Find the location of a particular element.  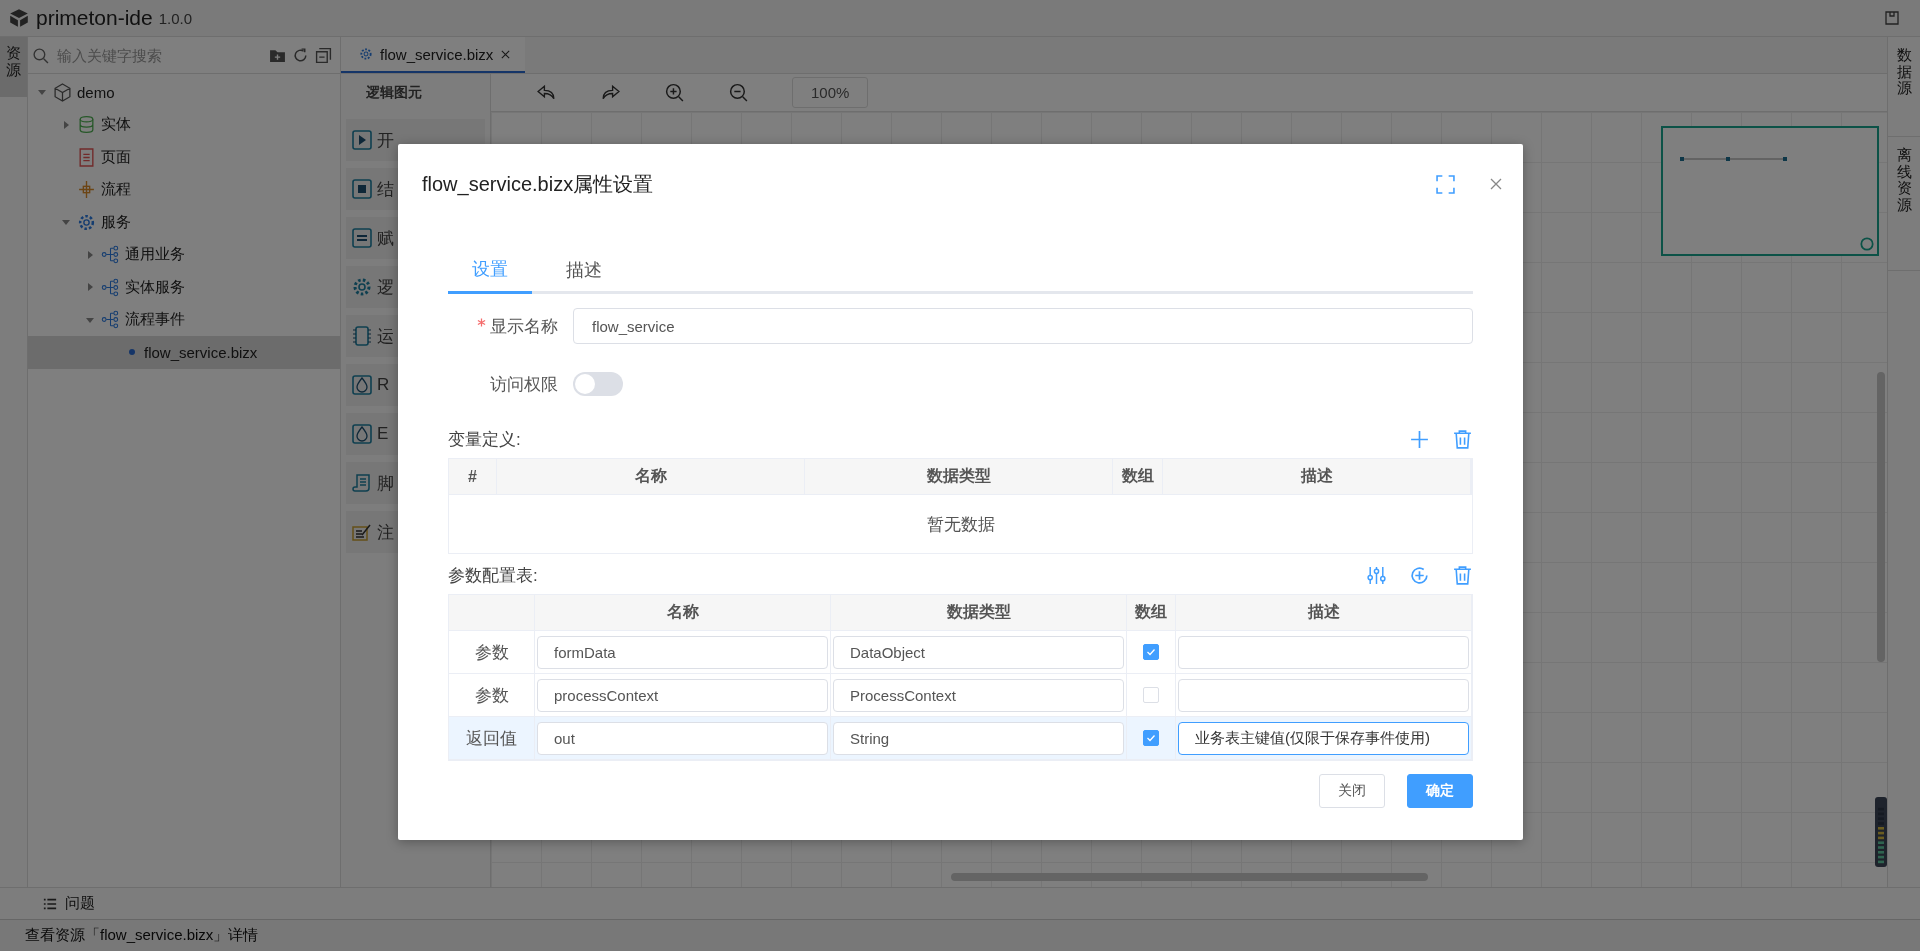

add-circle-icon is located at coordinates (1419, 575).